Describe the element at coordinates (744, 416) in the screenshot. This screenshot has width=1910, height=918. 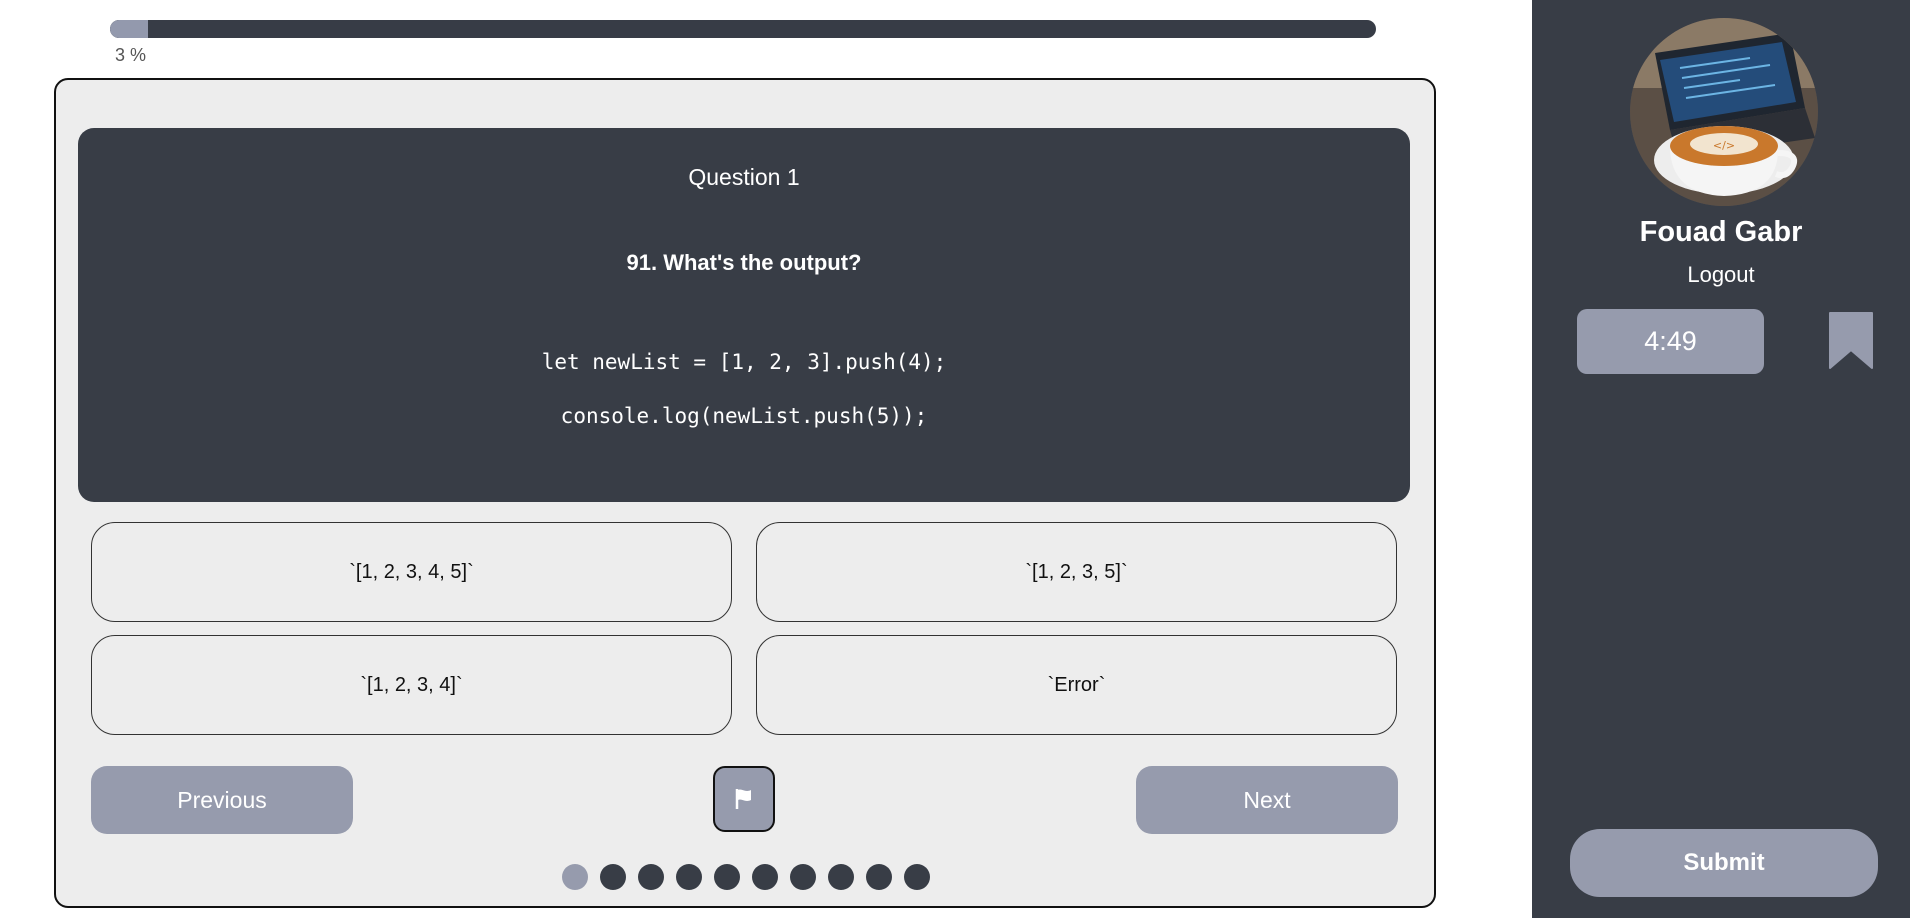
I see `code-line: console.log(newList.push(5));` at that location.